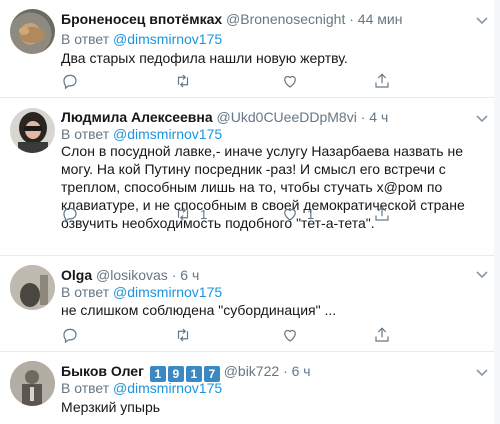  What do you see at coordinates (141, 19) in the screenshot?
I see `display-name: Броненосец впотёмках` at bounding box center [141, 19].